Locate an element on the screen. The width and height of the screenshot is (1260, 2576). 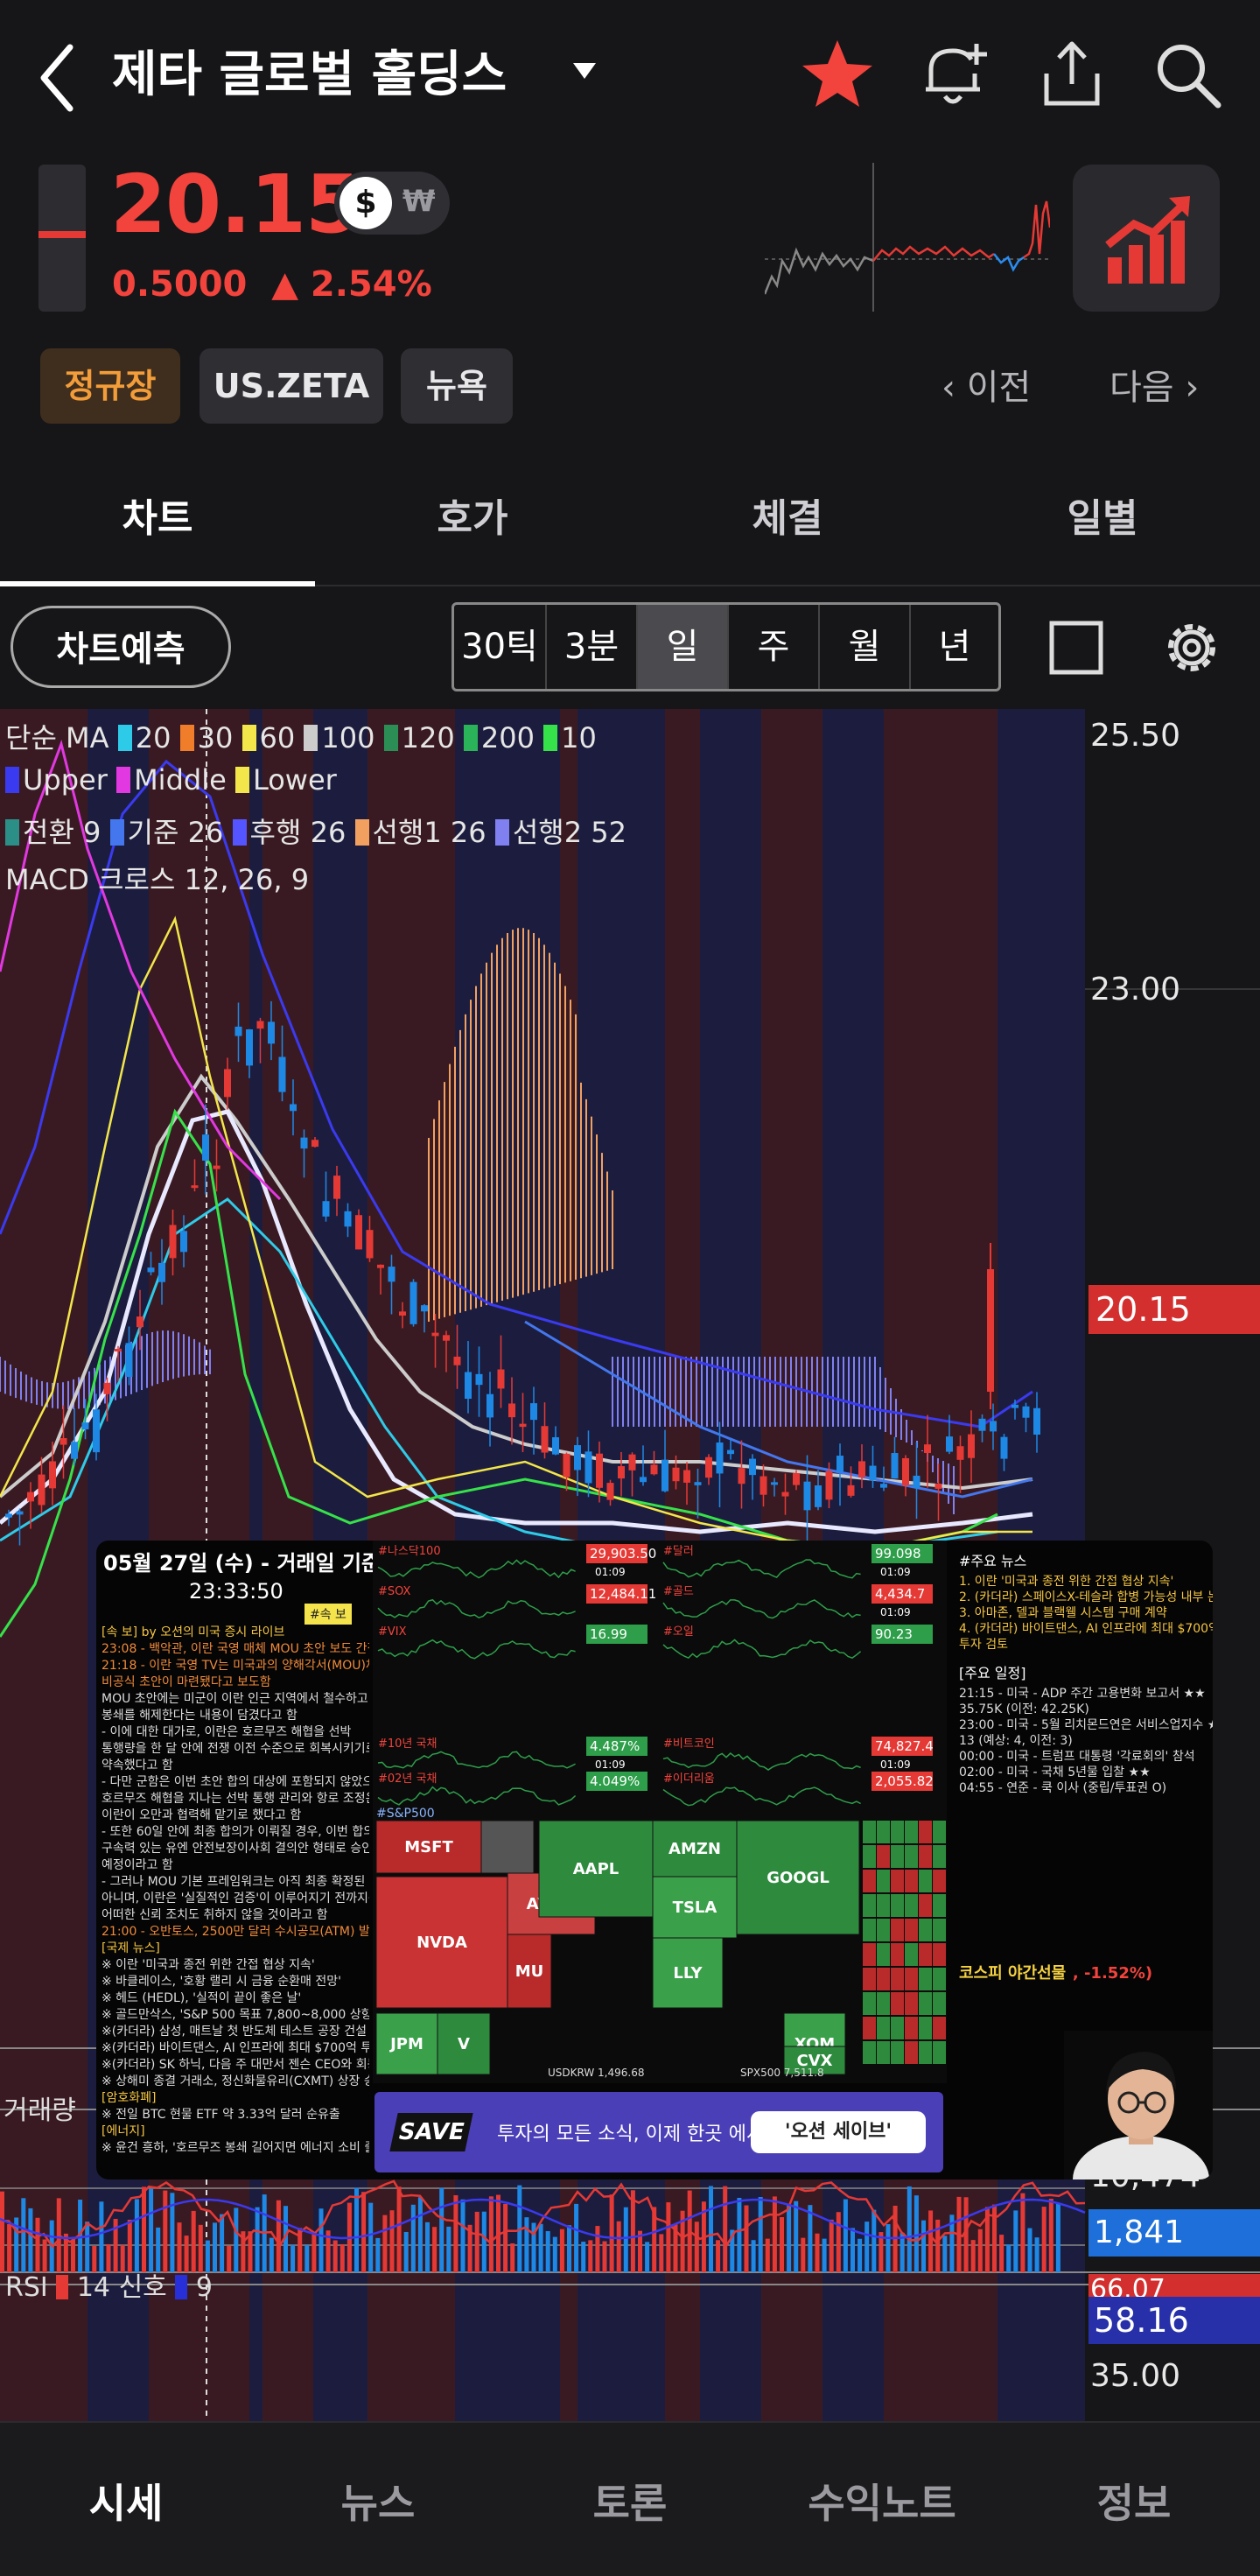
period-month: 월 is located at coordinates (865, 647).